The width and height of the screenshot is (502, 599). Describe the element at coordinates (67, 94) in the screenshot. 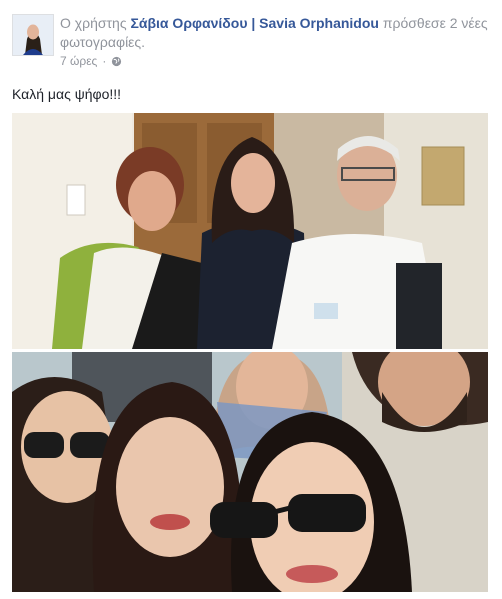

I see `post-text: Καλή μας ψήφο!!!` at that location.